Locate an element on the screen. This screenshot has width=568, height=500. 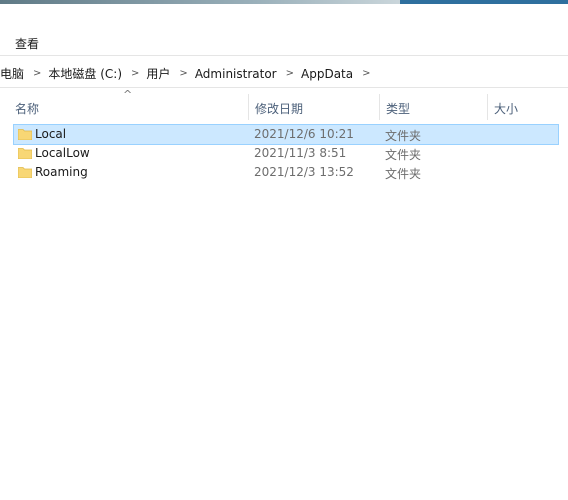
file-row-roaming: Roaming 2021/12/3 13:52 文件夹 is located at coordinates (286, 172).